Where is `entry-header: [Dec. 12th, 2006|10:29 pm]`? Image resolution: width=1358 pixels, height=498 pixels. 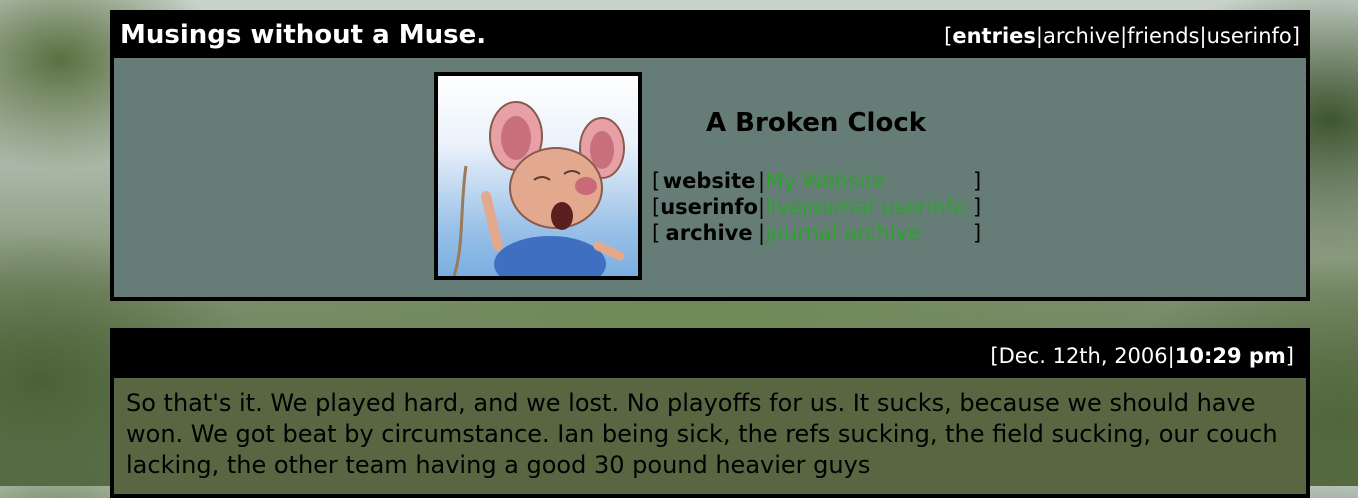 entry-header: [Dec. 12th, 2006|10:29 pm] is located at coordinates (710, 353).